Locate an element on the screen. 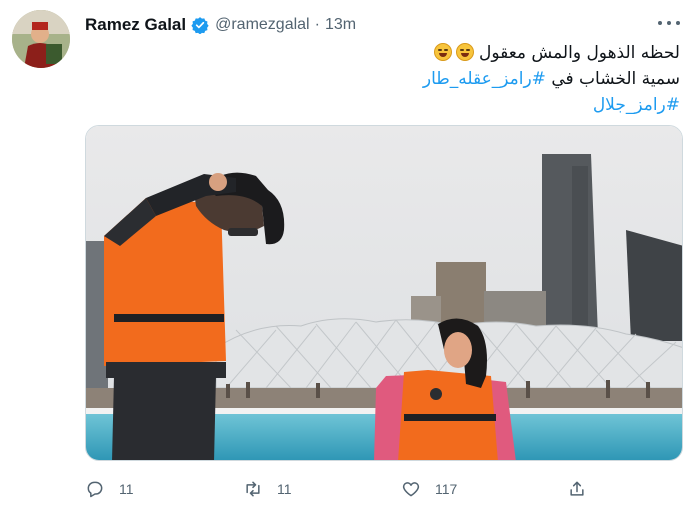  retweet-icon is located at coordinates (253, 489).